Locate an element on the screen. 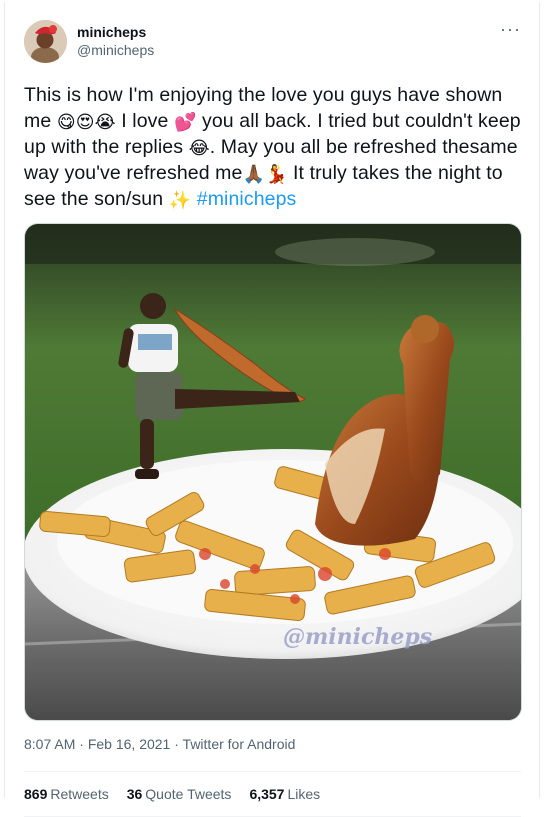 The width and height of the screenshot is (546, 817). display-name: minicheps is located at coordinates (115, 32).